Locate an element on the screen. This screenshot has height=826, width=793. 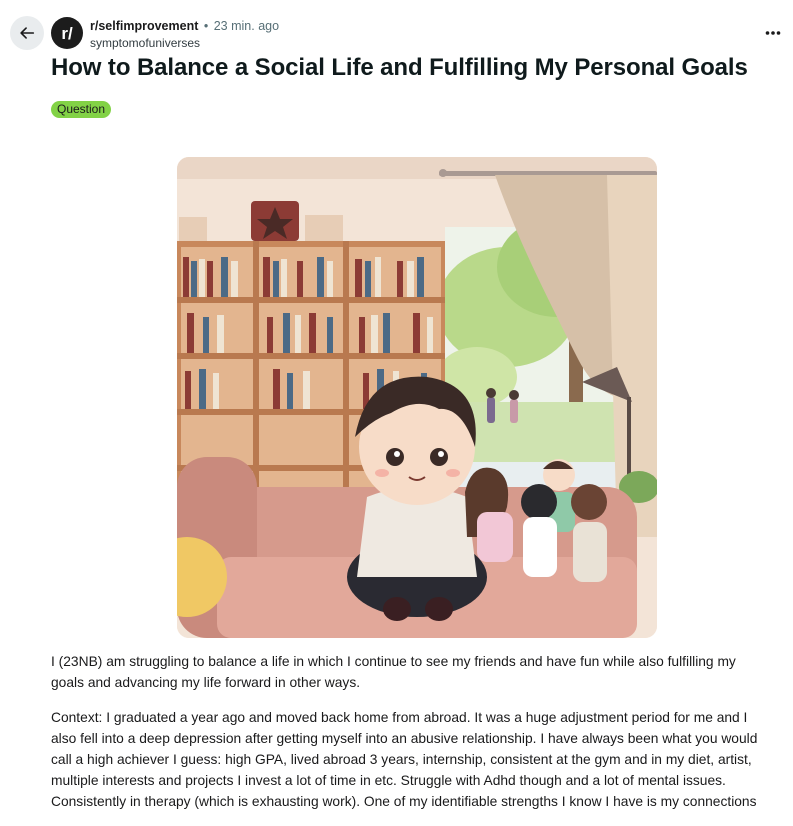
back-button is located at coordinates (27, 33).